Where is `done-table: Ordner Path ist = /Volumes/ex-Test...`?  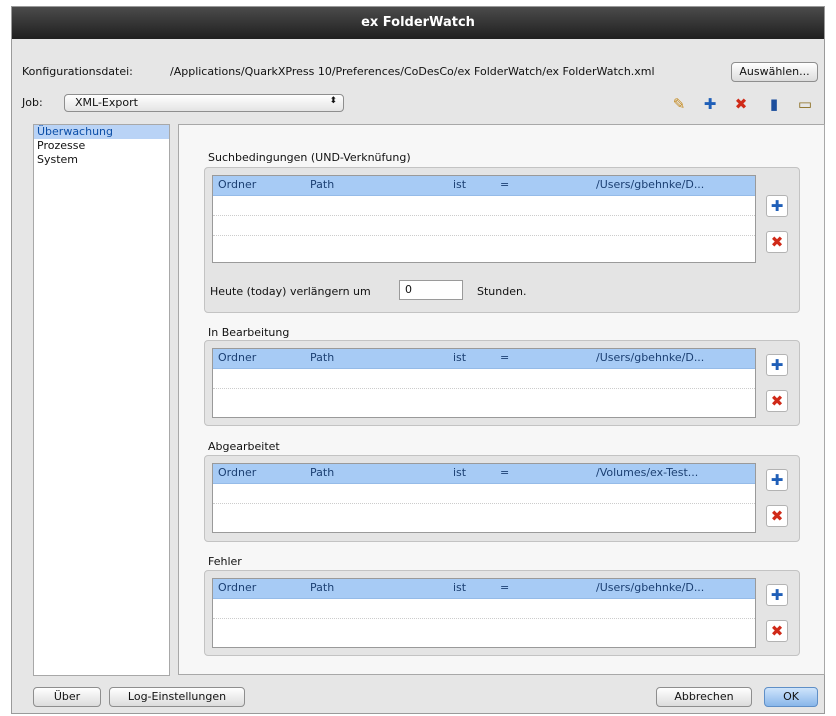
done-table: Ordner Path ist = /Volumes/ex-Test... is located at coordinates (484, 498).